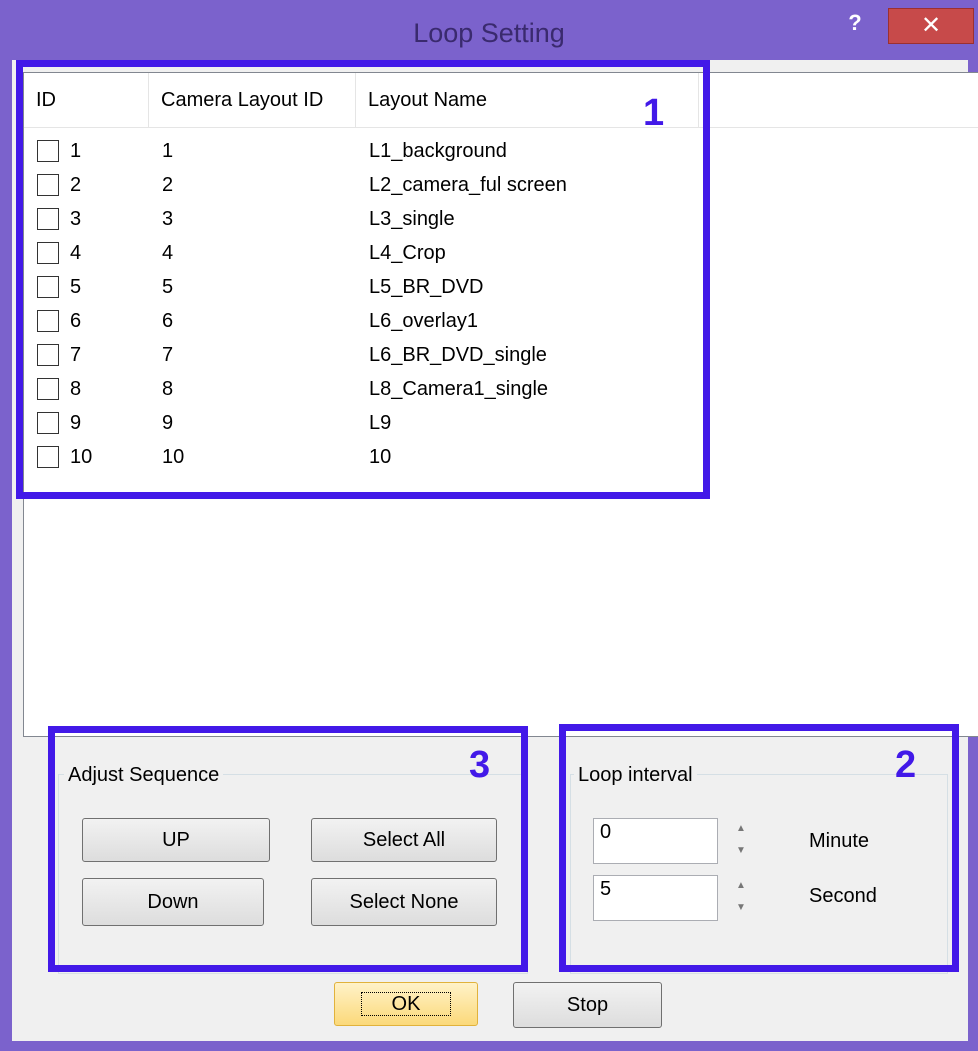 The image size is (978, 1051). Describe the element at coordinates (906, 765) in the screenshot. I see `annotation-number-2: 2` at that location.